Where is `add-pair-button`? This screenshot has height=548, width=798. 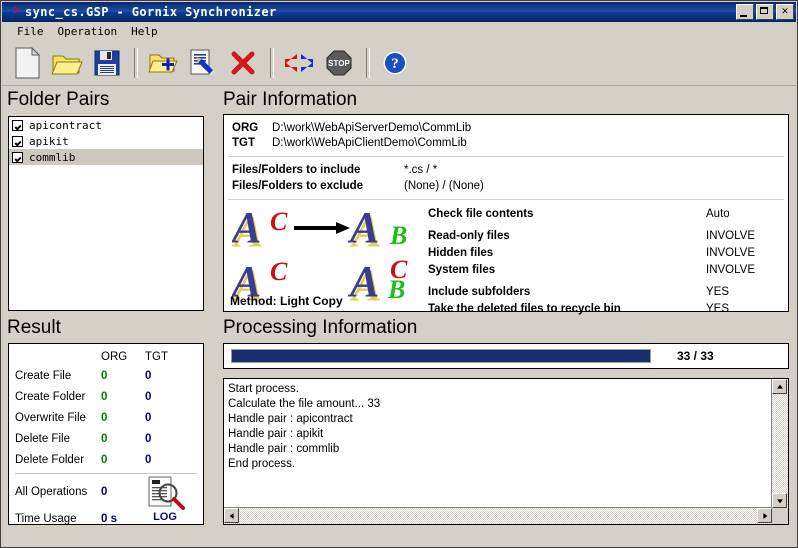 add-pair-button is located at coordinates (163, 63).